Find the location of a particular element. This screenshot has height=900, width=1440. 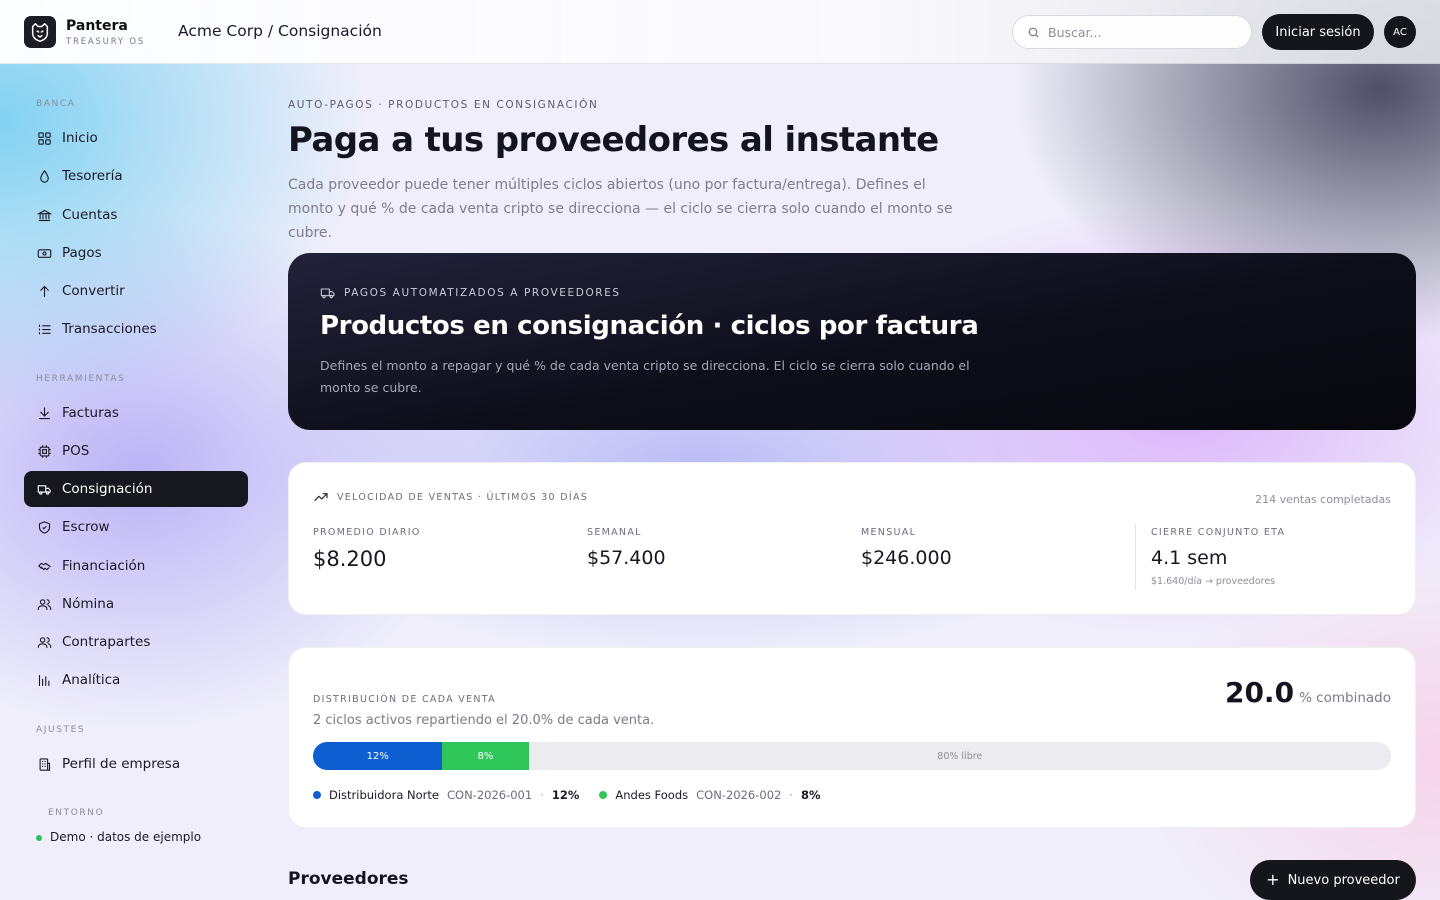

distribution-segment-andes-foods: 8% is located at coordinates (485, 756).